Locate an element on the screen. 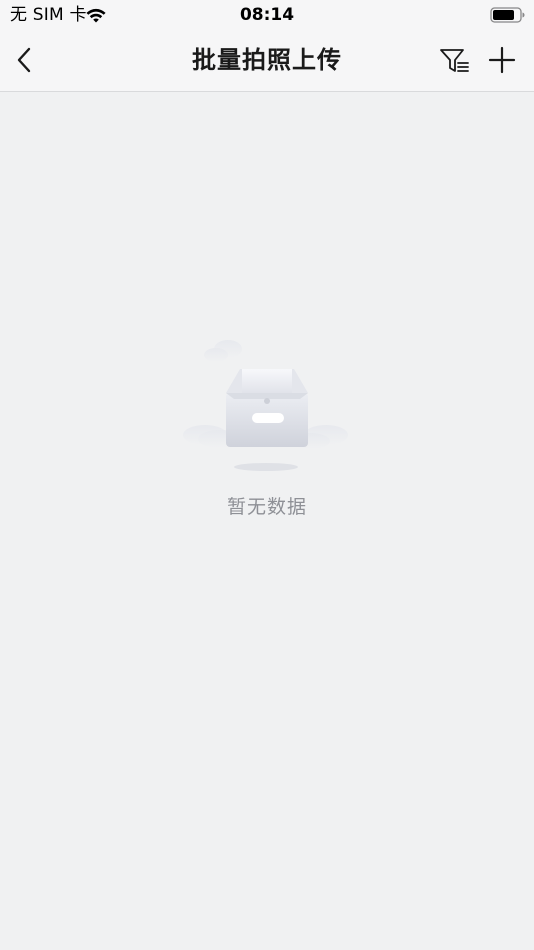 This screenshot has width=534, height=950. empty-message: 暂无数据 is located at coordinates (266, 507).